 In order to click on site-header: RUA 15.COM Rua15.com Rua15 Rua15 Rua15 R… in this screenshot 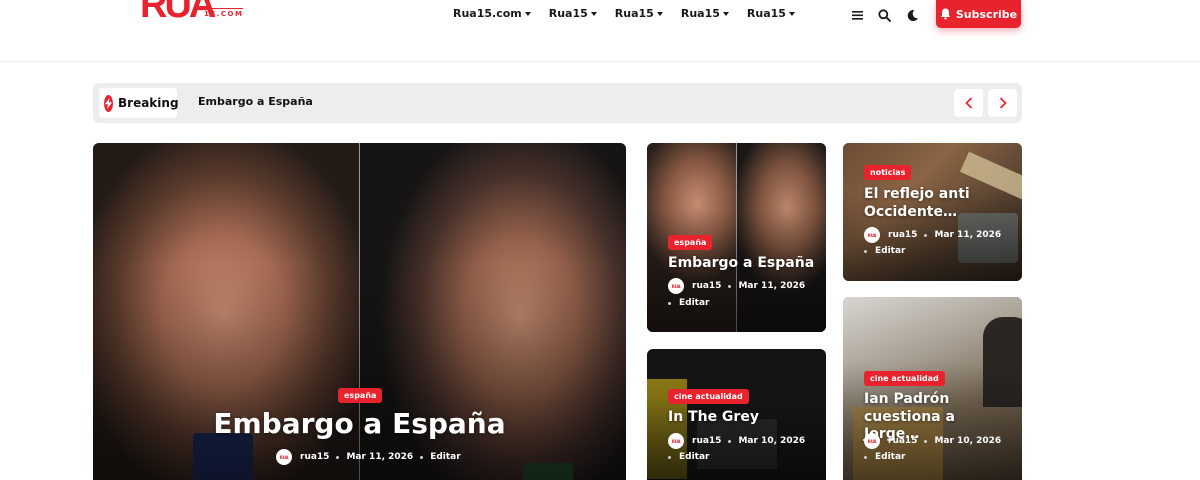, I will do `click(600, 31)`.